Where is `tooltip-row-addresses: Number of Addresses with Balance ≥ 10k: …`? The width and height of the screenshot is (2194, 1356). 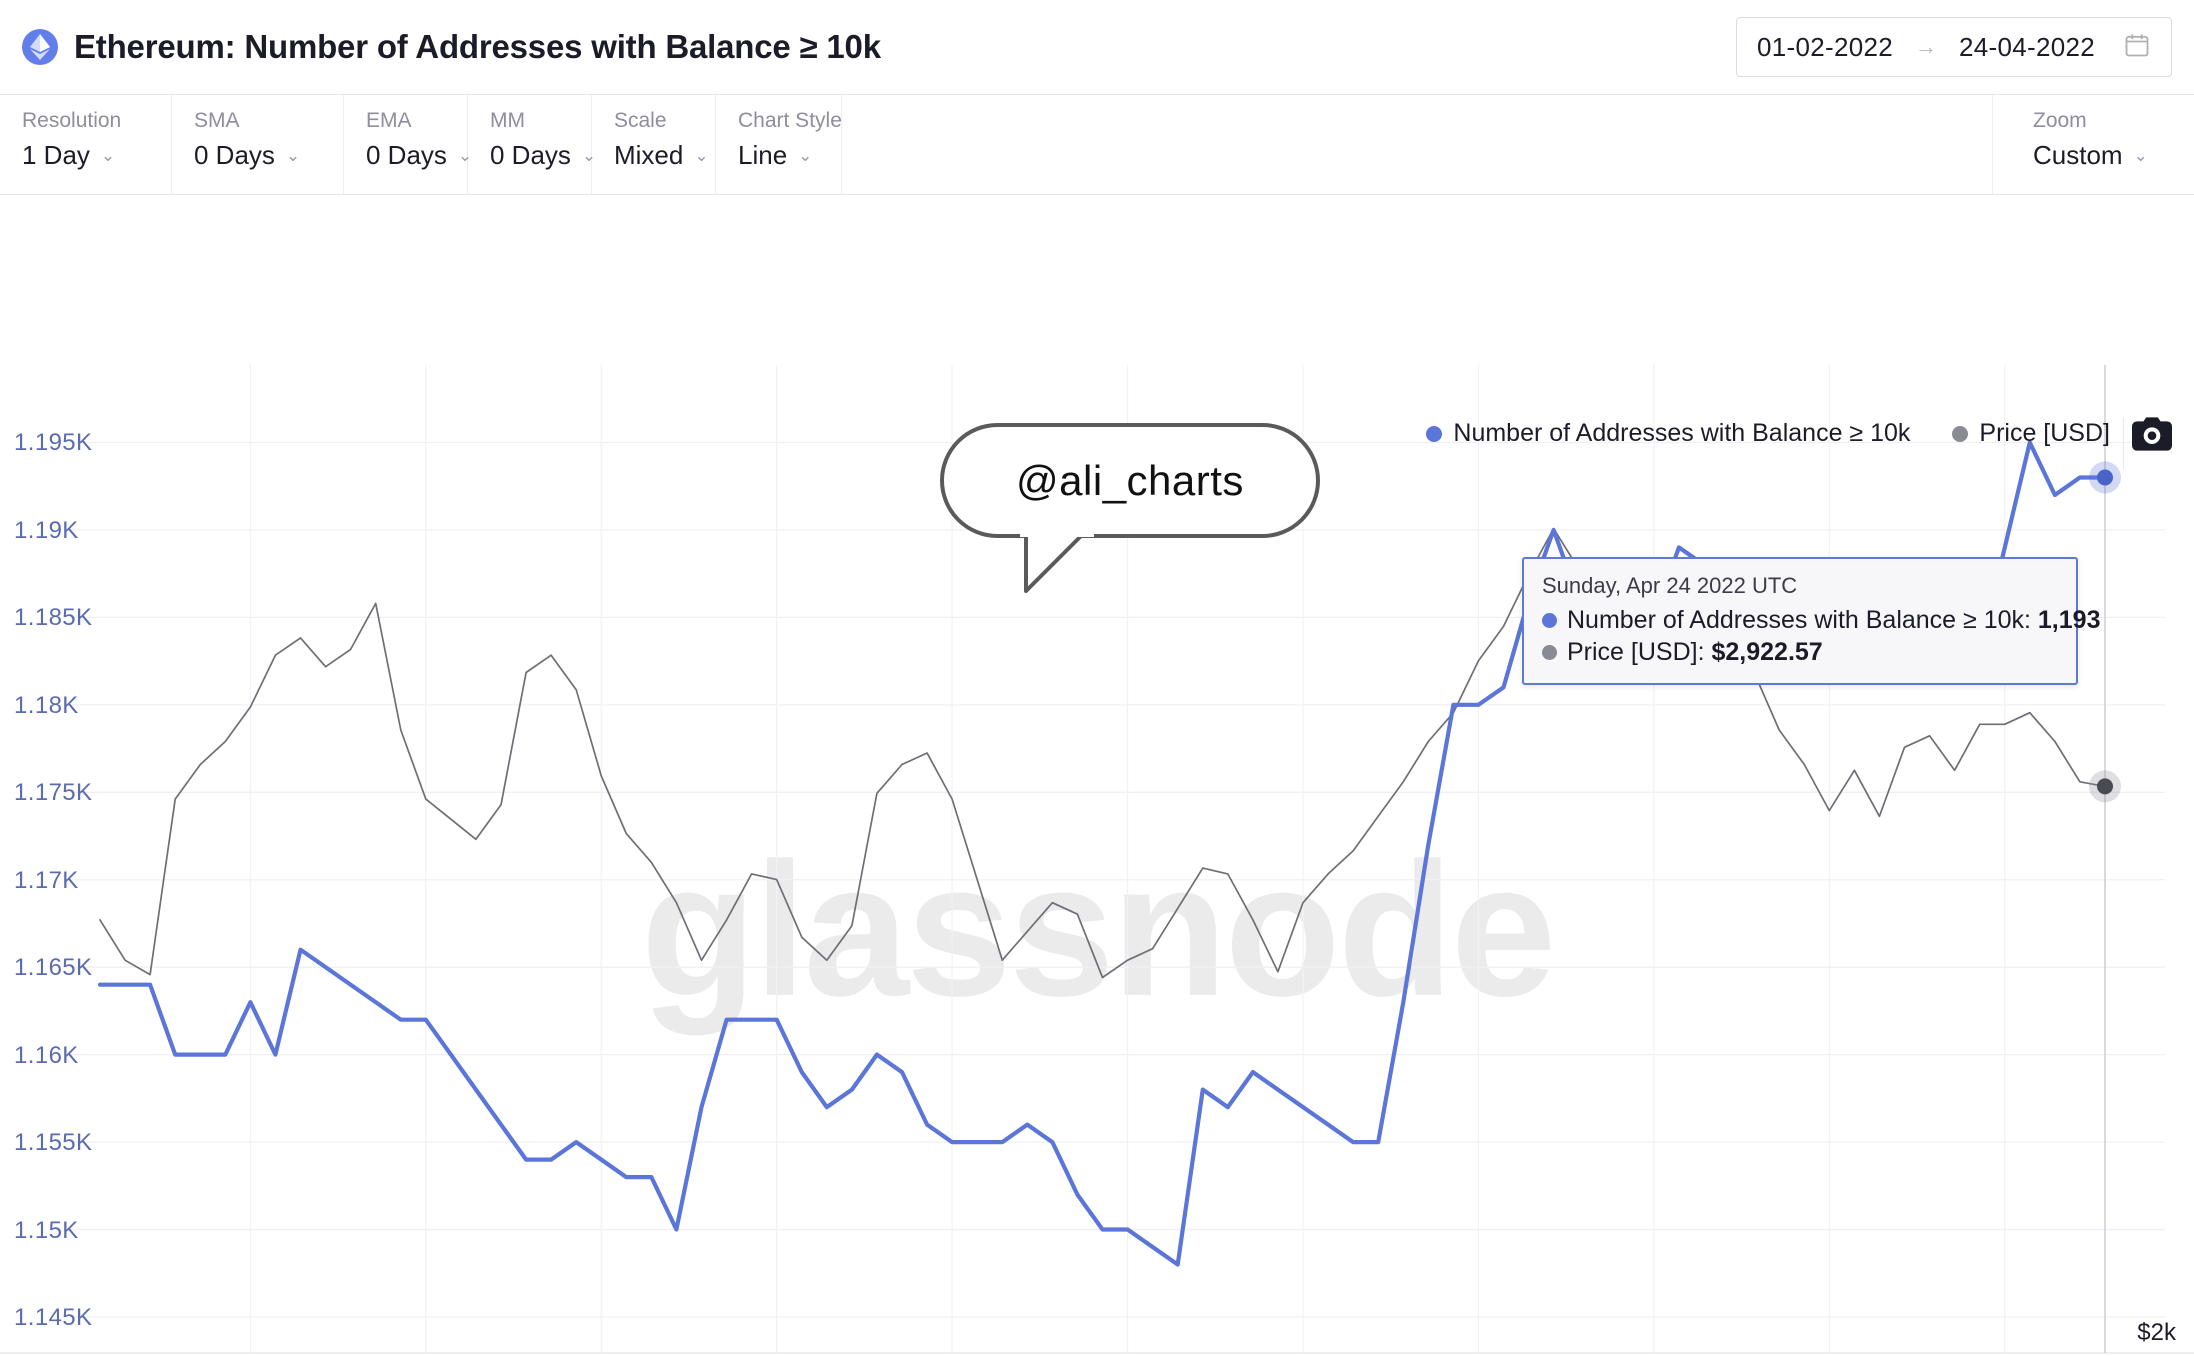 tooltip-row-addresses: Number of Addresses with Balance ≥ 10k: … is located at coordinates (1821, 620).